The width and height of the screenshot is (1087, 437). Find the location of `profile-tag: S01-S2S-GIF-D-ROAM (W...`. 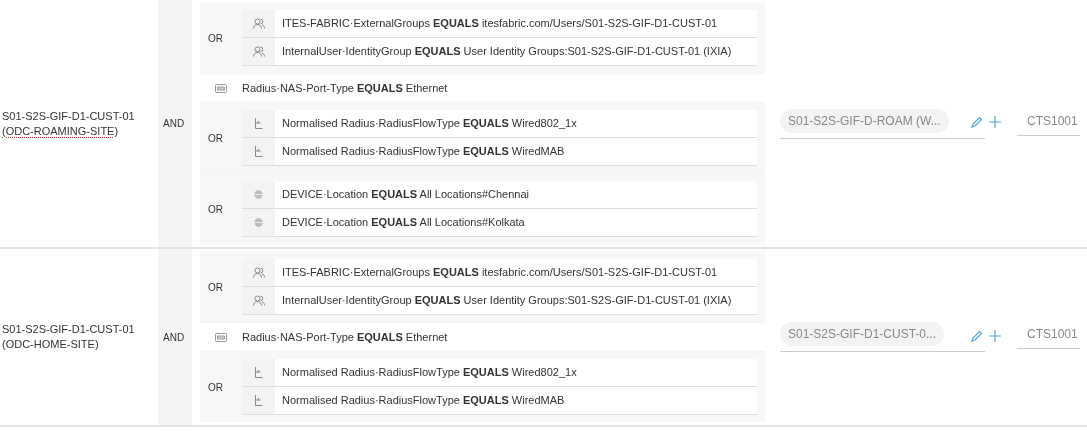

profile-tag: S01-S2S-GIF-D-ROAM (W... is located at coordinates (864, 120).